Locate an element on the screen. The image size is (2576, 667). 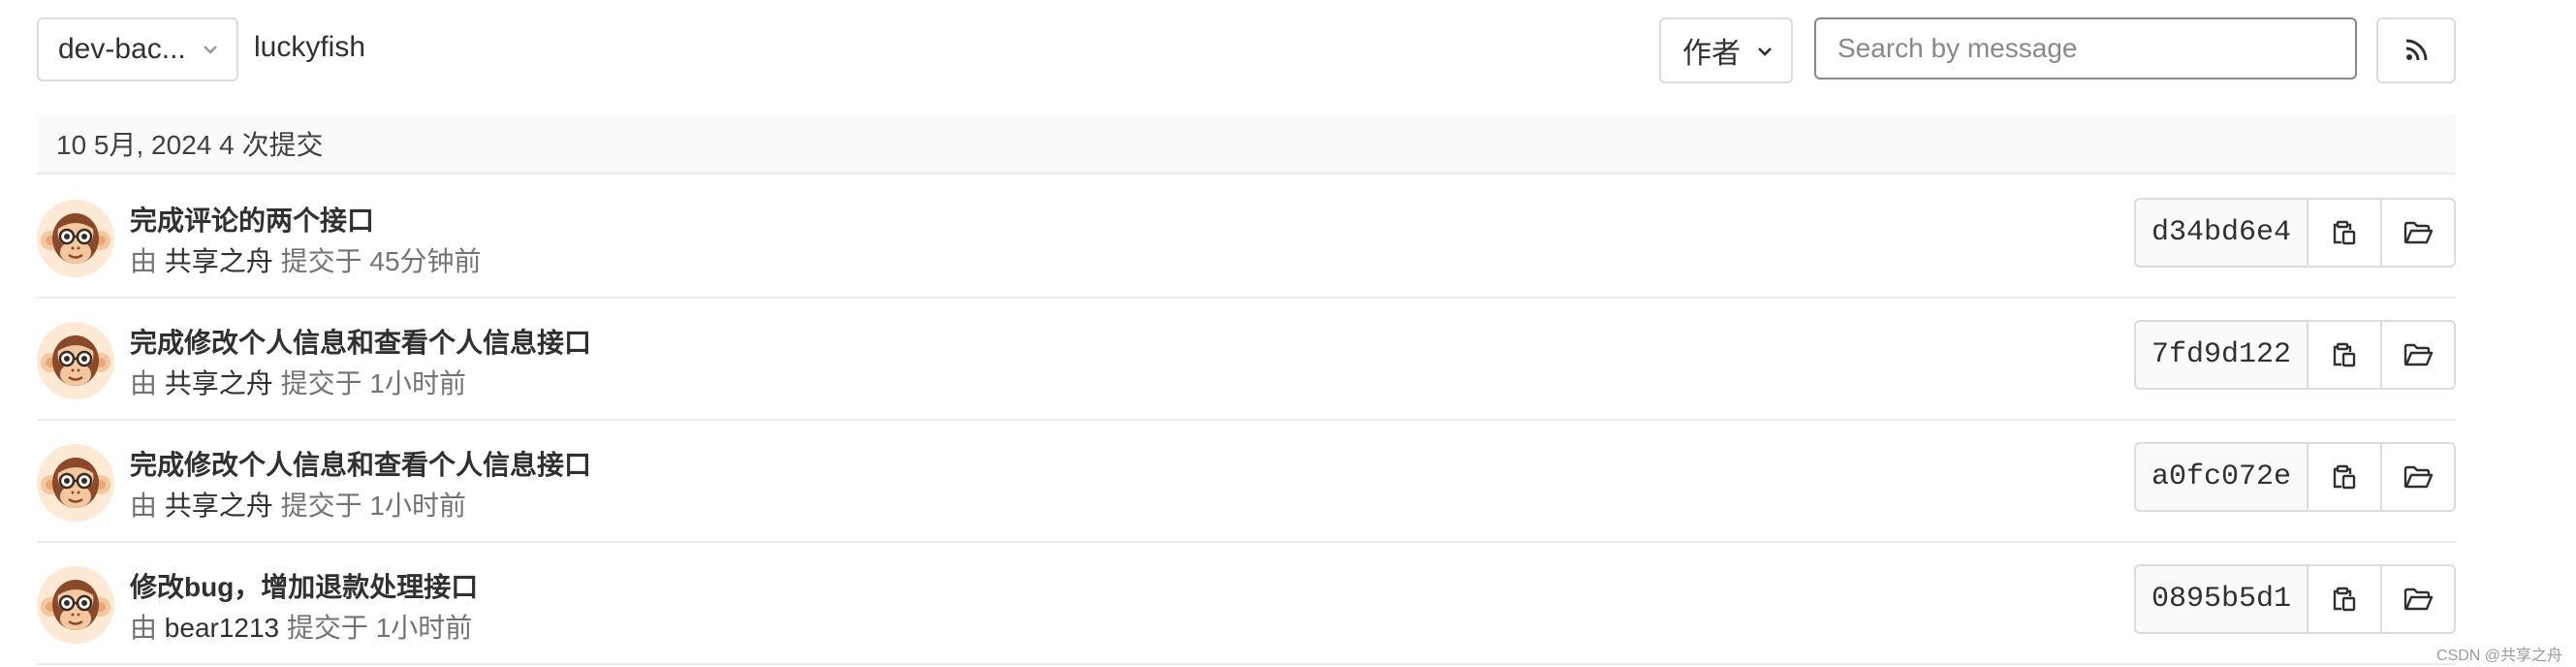
commit-sha: d34bd6e4 is located at coordinates (2221, 233).